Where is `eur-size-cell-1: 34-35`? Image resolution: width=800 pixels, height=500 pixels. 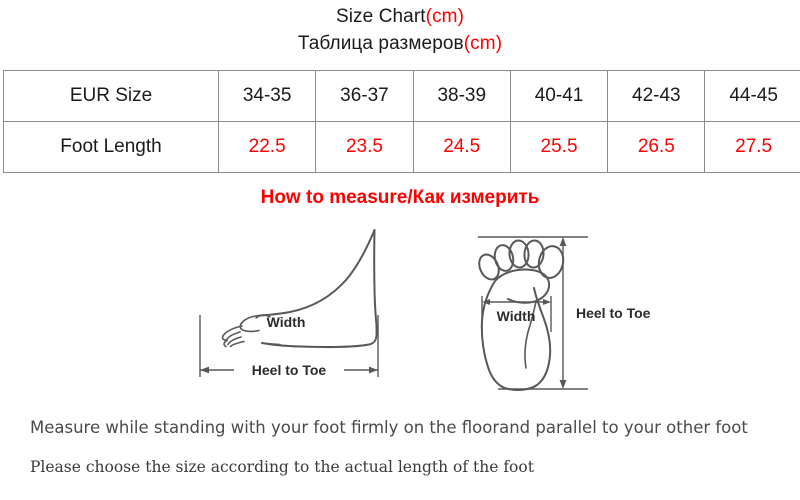 eur-size-cell-1: 34-35 is located at coordinates (267, 96).